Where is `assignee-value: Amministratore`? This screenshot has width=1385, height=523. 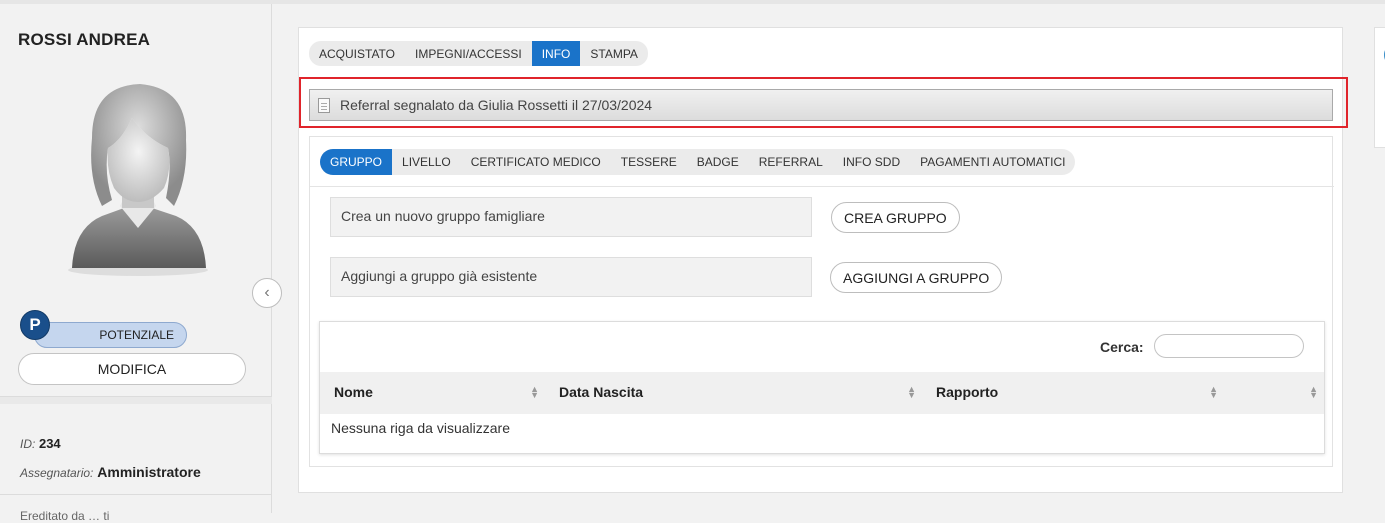
assignee-value: Amministratore is located at coordinates (149, 472).